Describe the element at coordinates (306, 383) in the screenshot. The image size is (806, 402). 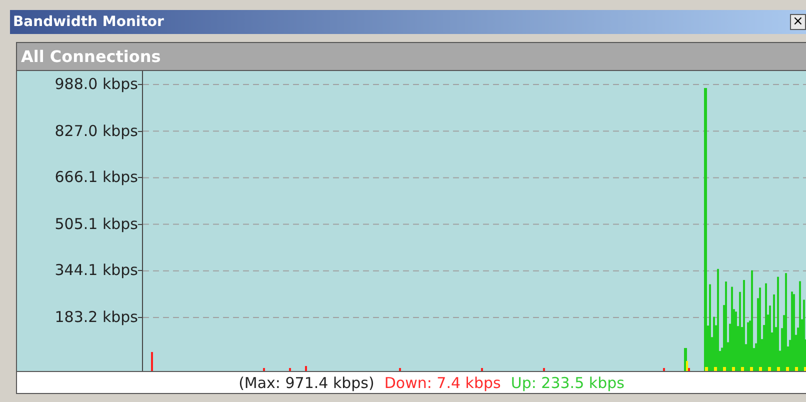
I see `status-text: (Max: 971.4 kbps)` at that location.